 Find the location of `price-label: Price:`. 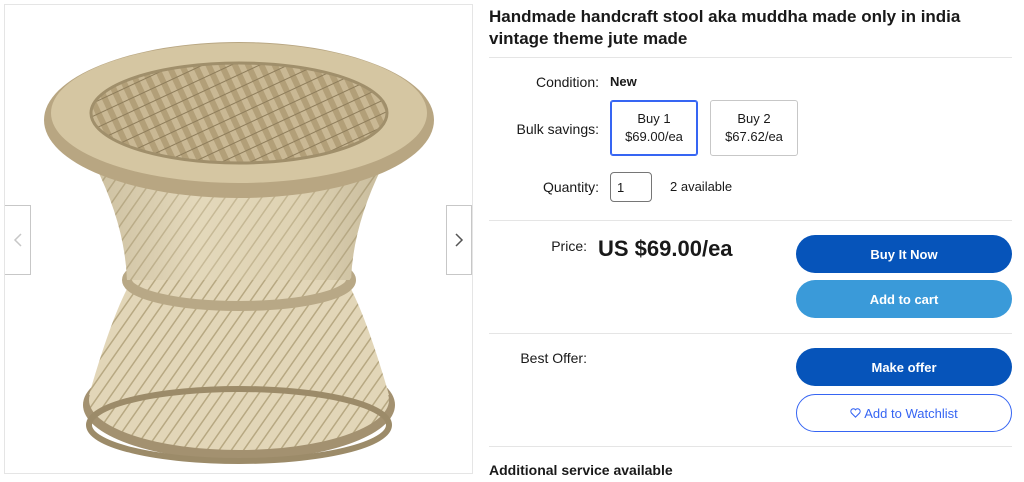

price-label: Price: is located at coordinates (569, 246).